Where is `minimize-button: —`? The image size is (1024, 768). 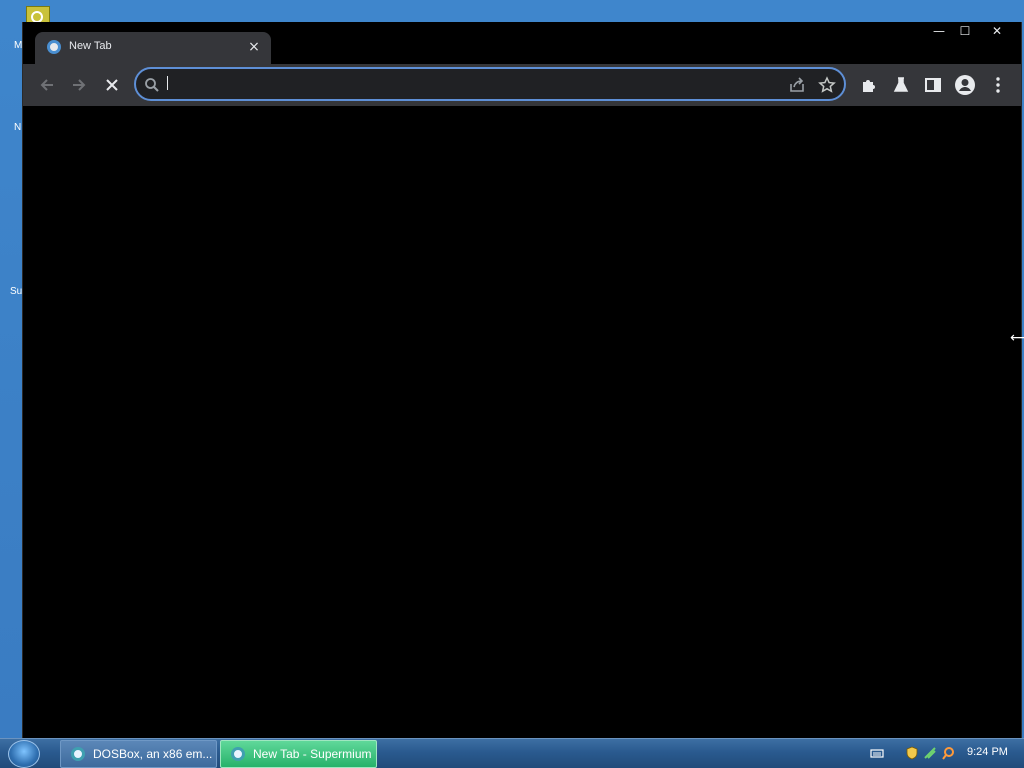 minimize-button: — is located at coordinates (939, 31).